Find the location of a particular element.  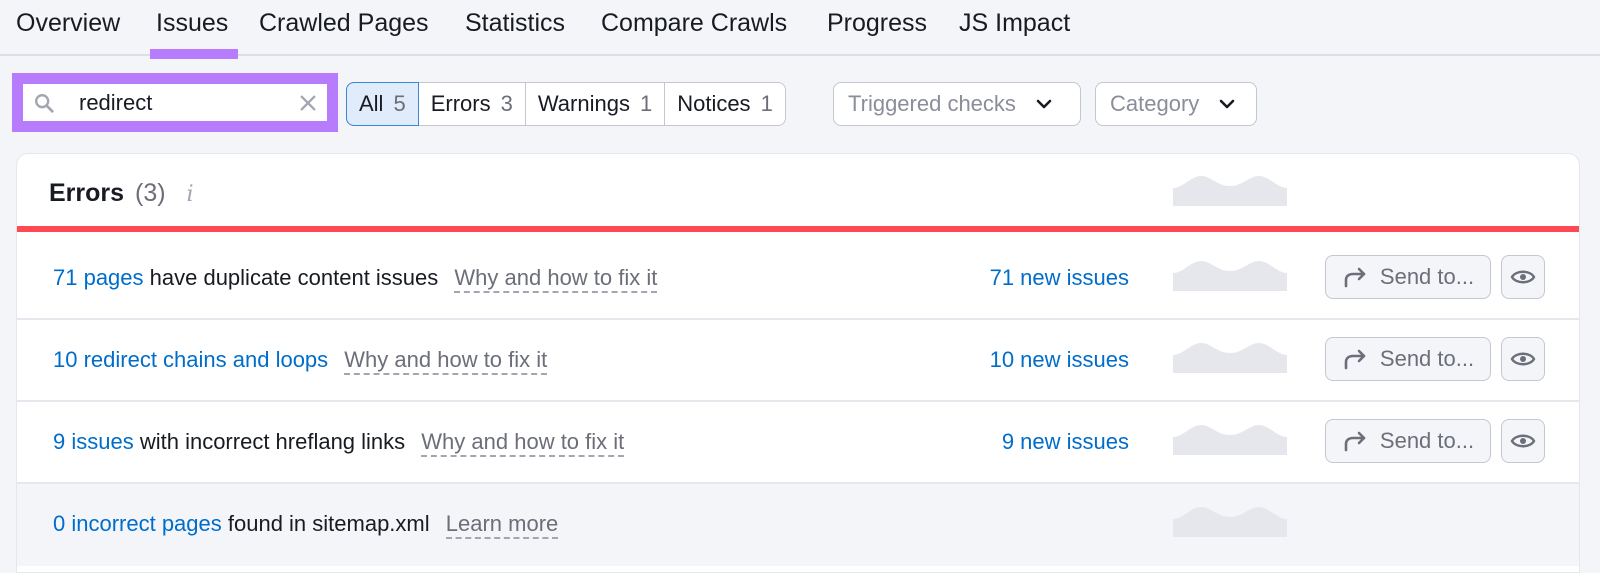

issue-text: have duplicate content issues is located at coordinates (291, 277).